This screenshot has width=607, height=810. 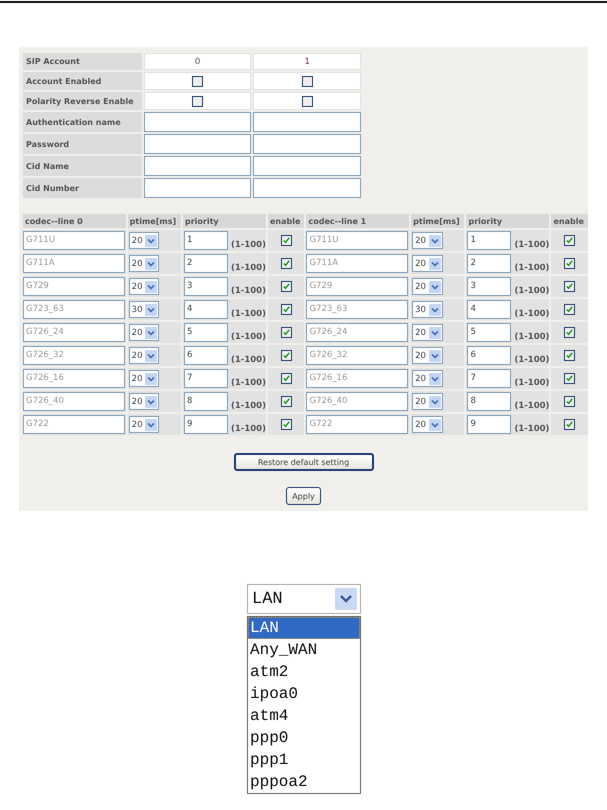 What do you see at coordinates (304, 672) in the screenshot?
I see `dropdown-option: atm2` at bounding box center [304, 672].